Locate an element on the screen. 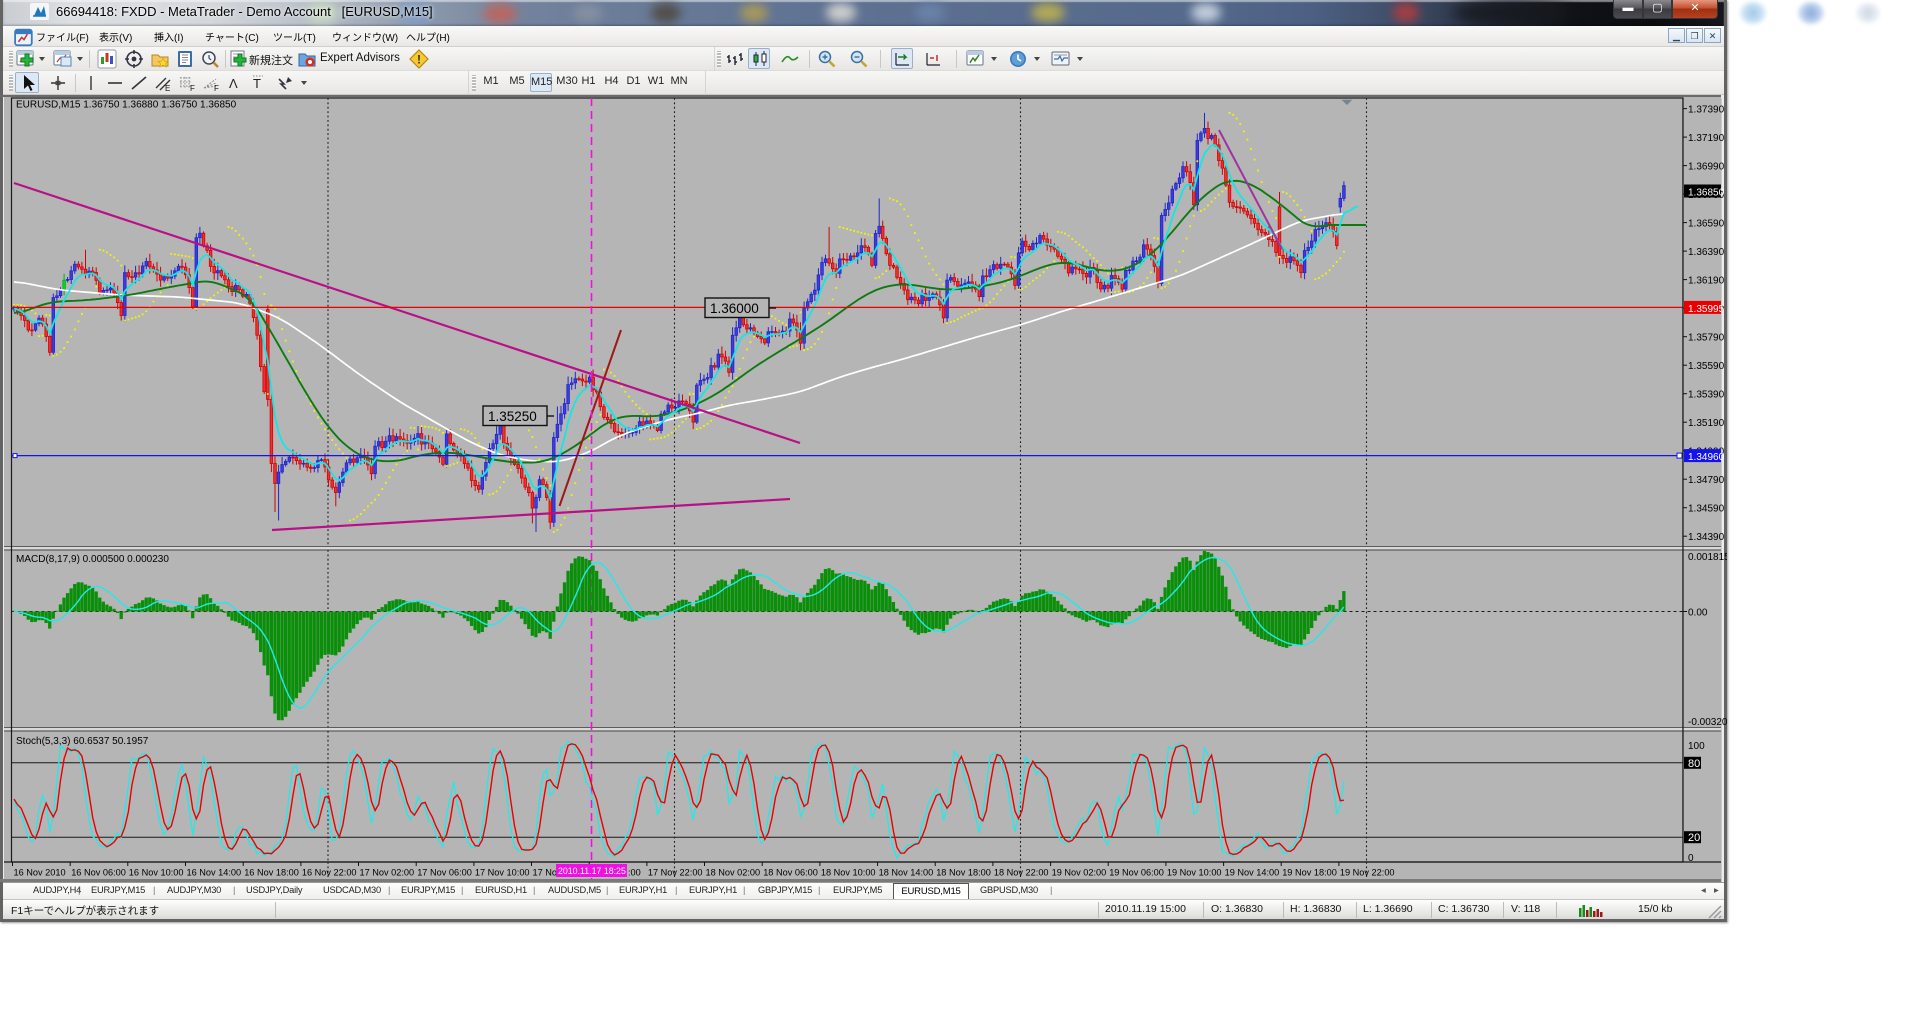 Image resolution: width=1920 pixels, height=1025 pixels. svg-text: 1.34390 is located at coordinates (1706, 537).